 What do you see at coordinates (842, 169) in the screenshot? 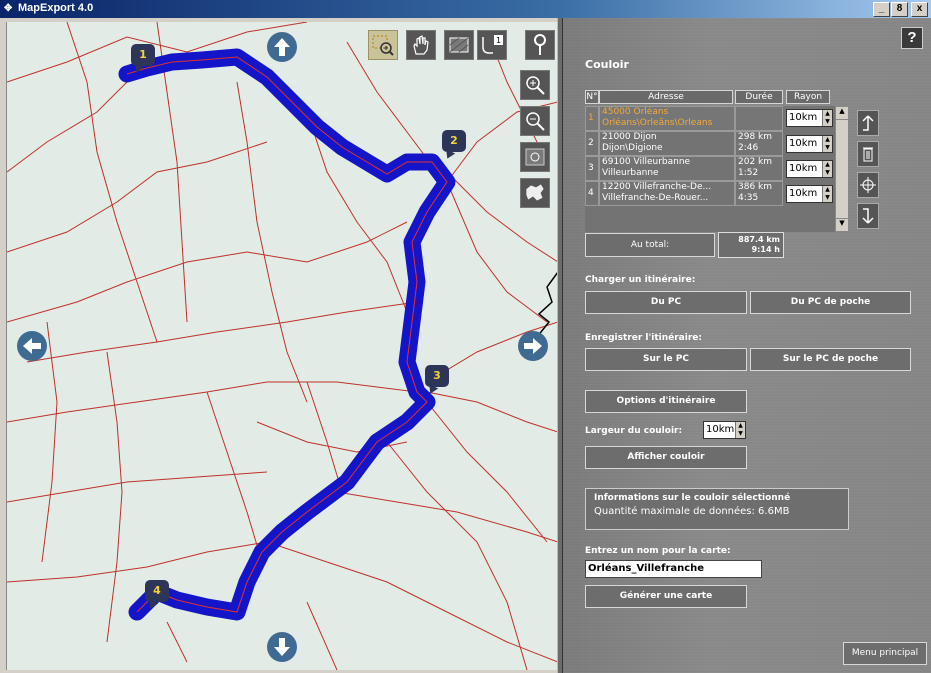
I see `table-scrollbar: ▲ ▼` at bounding box center [842, 169].